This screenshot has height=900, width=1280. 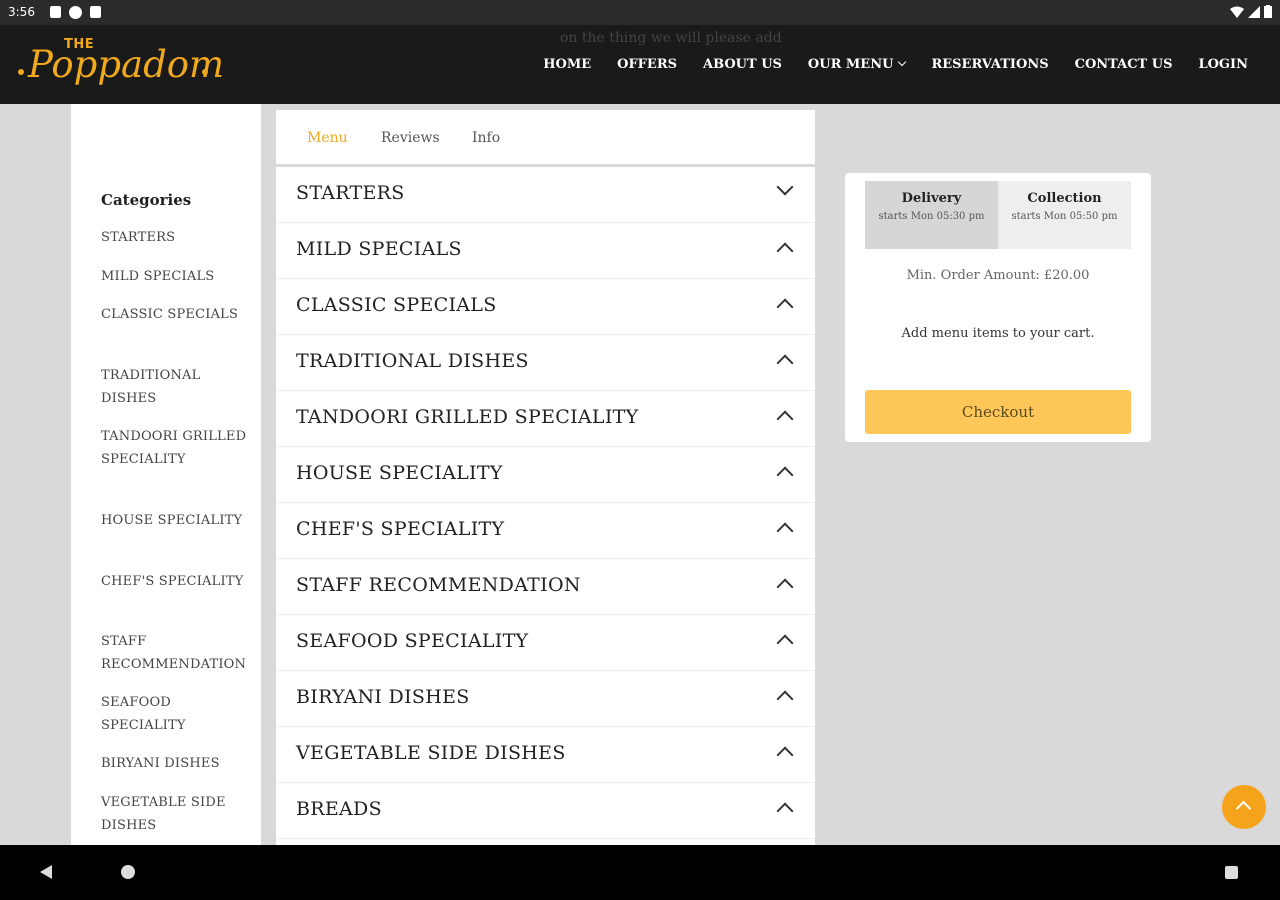 I want to click on notification-icons, so click(x=75, y=12).